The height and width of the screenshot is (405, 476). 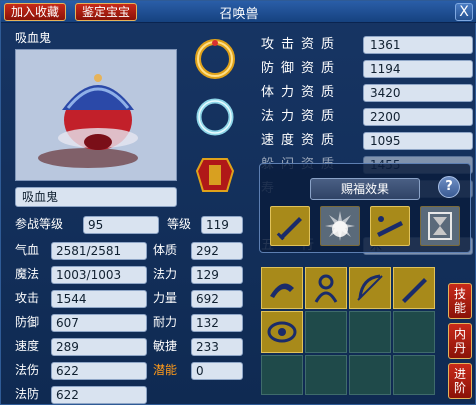 I want to click on equip-slot-ring, so click(x=215, y=59).